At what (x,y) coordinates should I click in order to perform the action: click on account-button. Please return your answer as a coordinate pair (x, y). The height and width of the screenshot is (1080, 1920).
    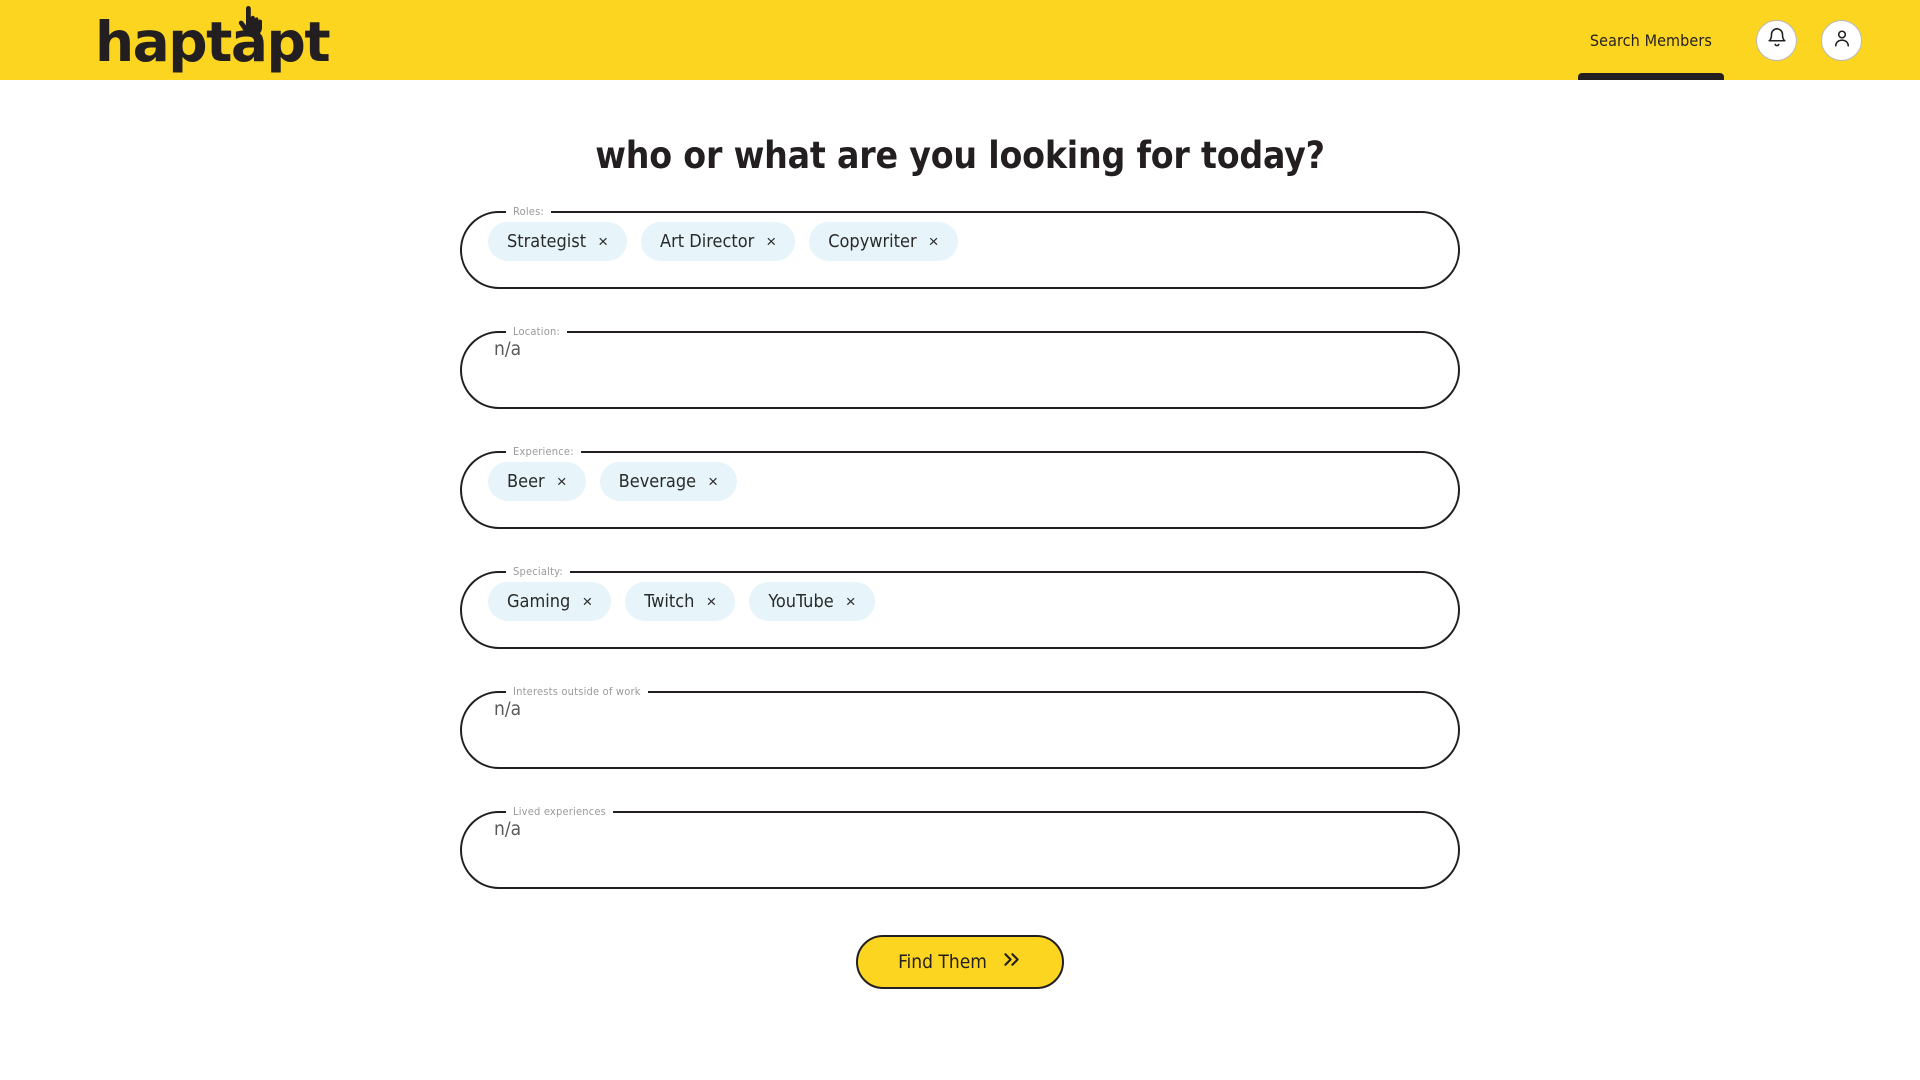
    Looking at the image, I should click on (1841, 40).